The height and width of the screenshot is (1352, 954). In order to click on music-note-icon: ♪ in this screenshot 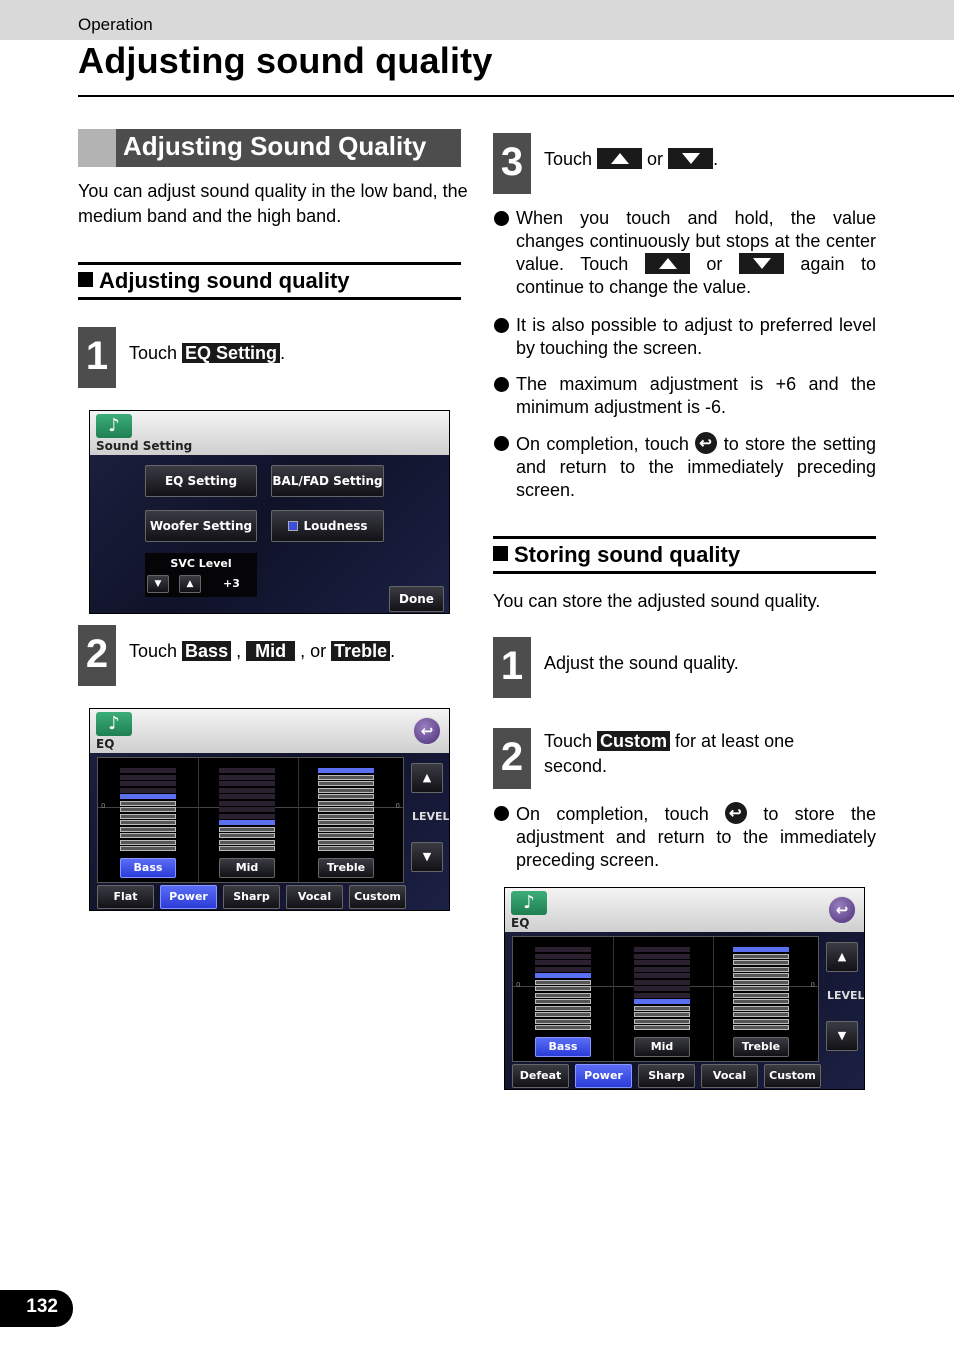, I will do `click(114, 426)`.